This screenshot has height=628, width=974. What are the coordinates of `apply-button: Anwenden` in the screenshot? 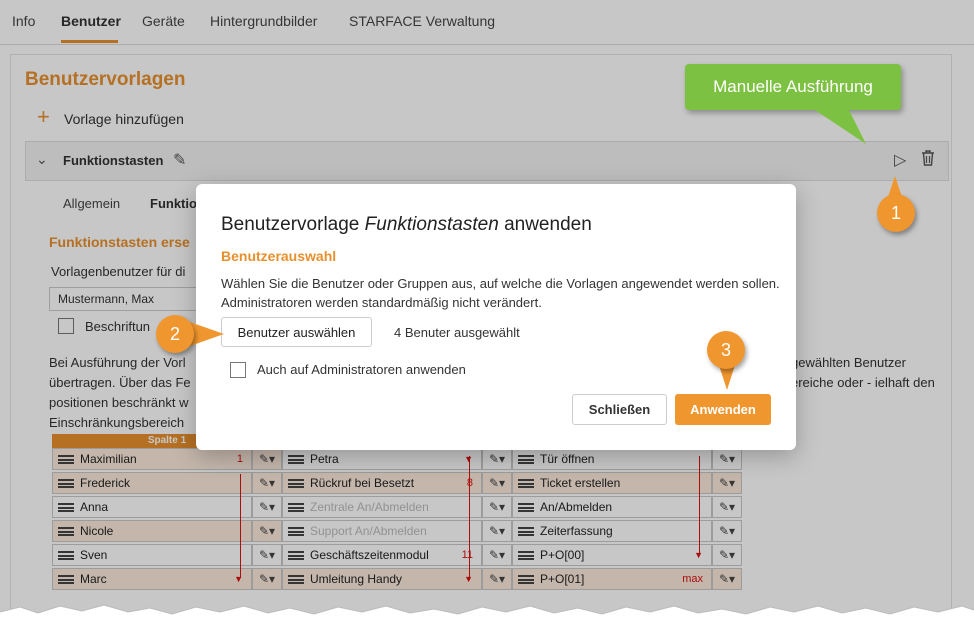 It's located at (723, 409).